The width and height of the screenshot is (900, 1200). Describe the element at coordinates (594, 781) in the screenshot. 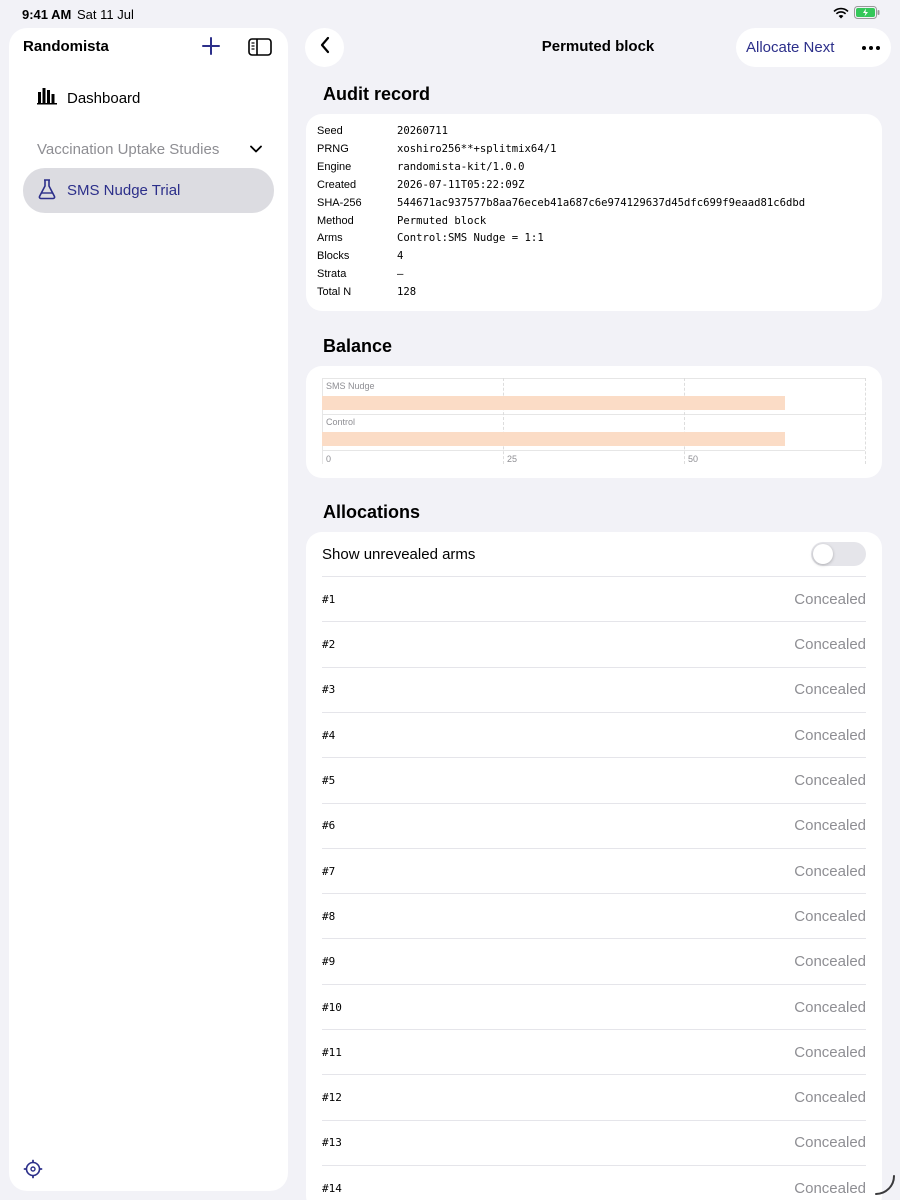

I see `allocation-row: #5 Concealed` at that location.